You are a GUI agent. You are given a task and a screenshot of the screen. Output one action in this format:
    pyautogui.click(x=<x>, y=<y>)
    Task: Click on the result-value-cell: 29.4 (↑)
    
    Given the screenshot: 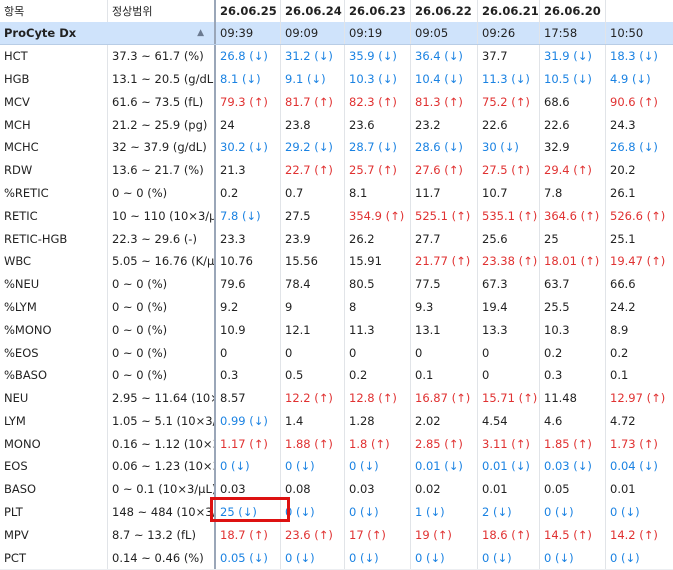 What is the action you would take?
    pyautogui.click(x=573, y=170)
    